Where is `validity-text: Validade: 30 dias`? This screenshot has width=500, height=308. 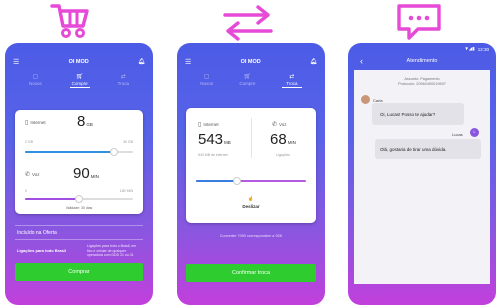
validity-text: Validade: 30 dias is located at coordinates (79, 208).